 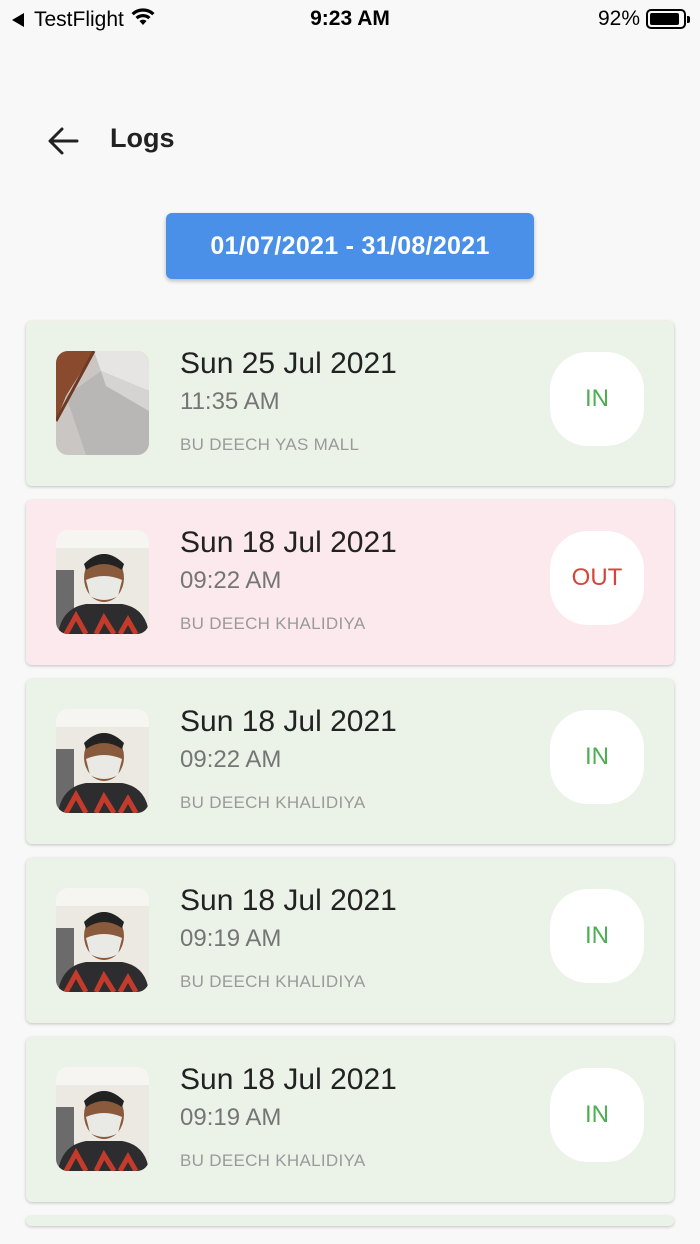 I want to click on page-title: Logs, so click(x=142, y=138).